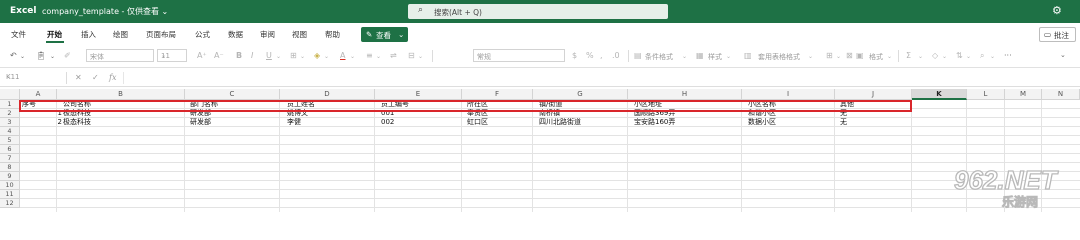  What do you see at coordinates (10, 167) in the screenshot?
I see `row-header: 8` at bounding box center [10, 167].